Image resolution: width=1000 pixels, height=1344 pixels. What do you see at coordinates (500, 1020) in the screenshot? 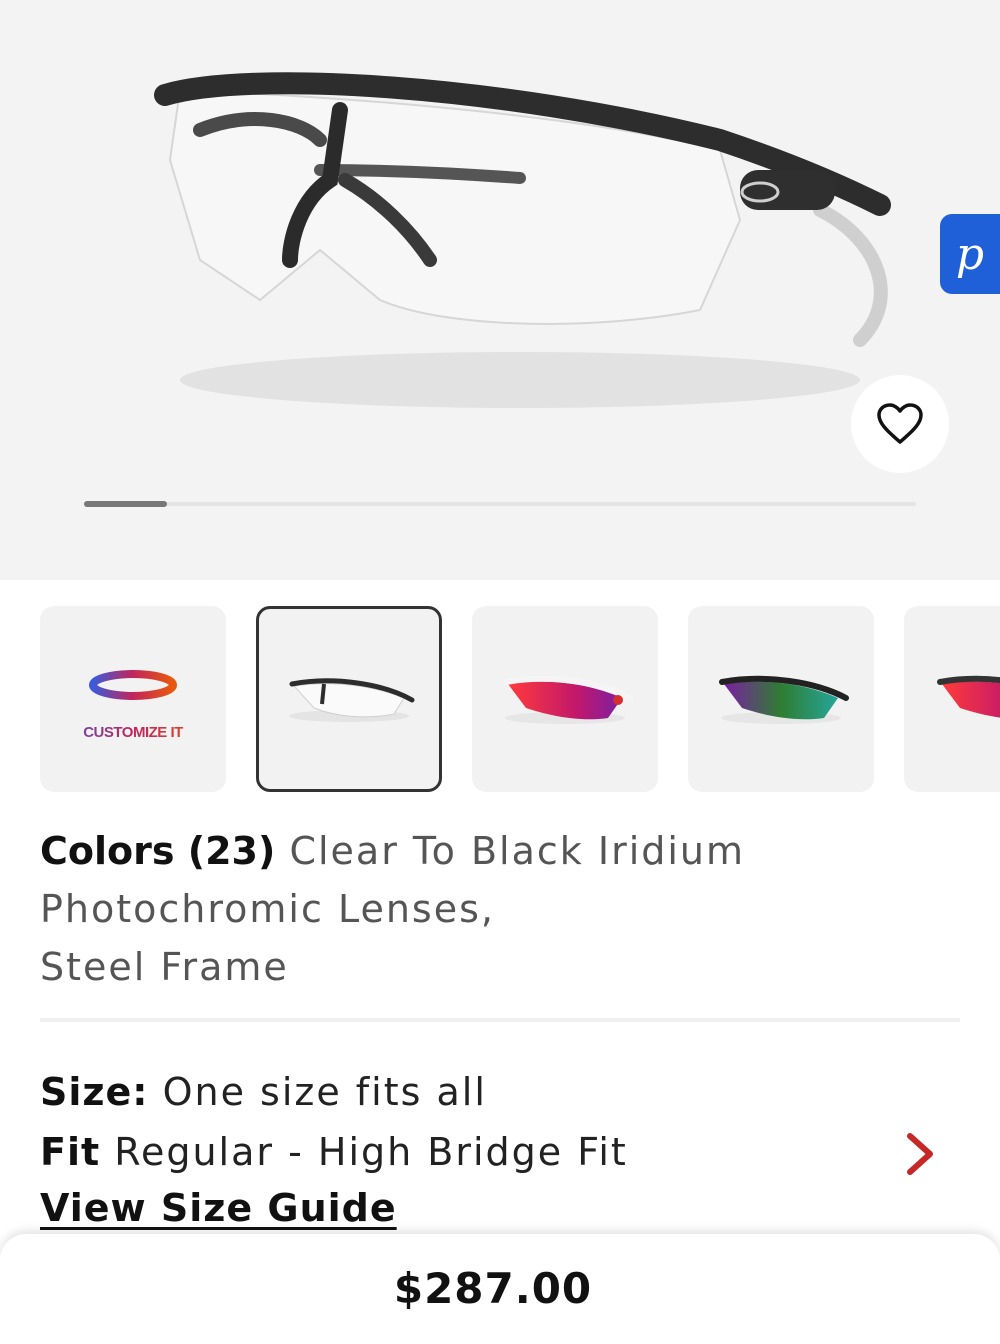
I see `section-divider` at bounding box center [500, 1020].